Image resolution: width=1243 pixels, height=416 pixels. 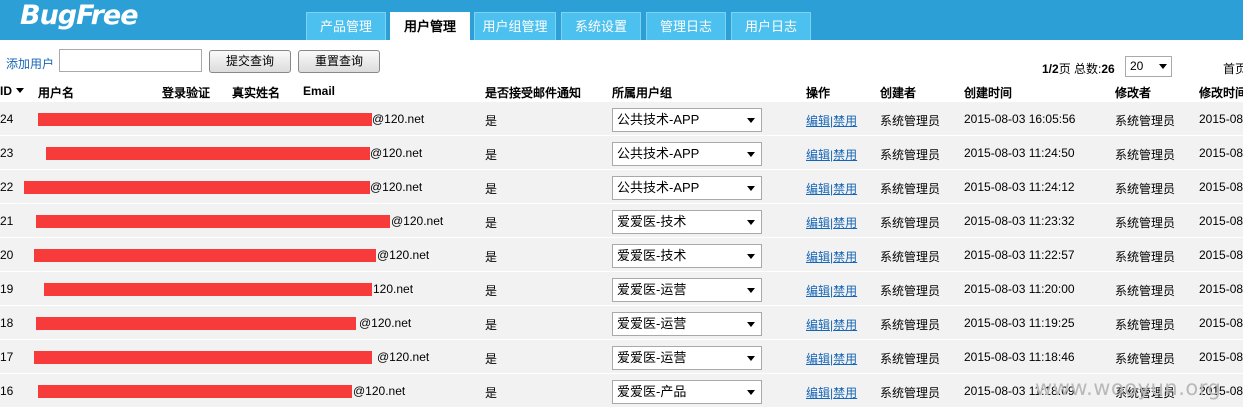 What do you see at coordinates (642, 92) in the screenshot?
I see `col-group: 所属用户组` at bounding box center [642, 92].